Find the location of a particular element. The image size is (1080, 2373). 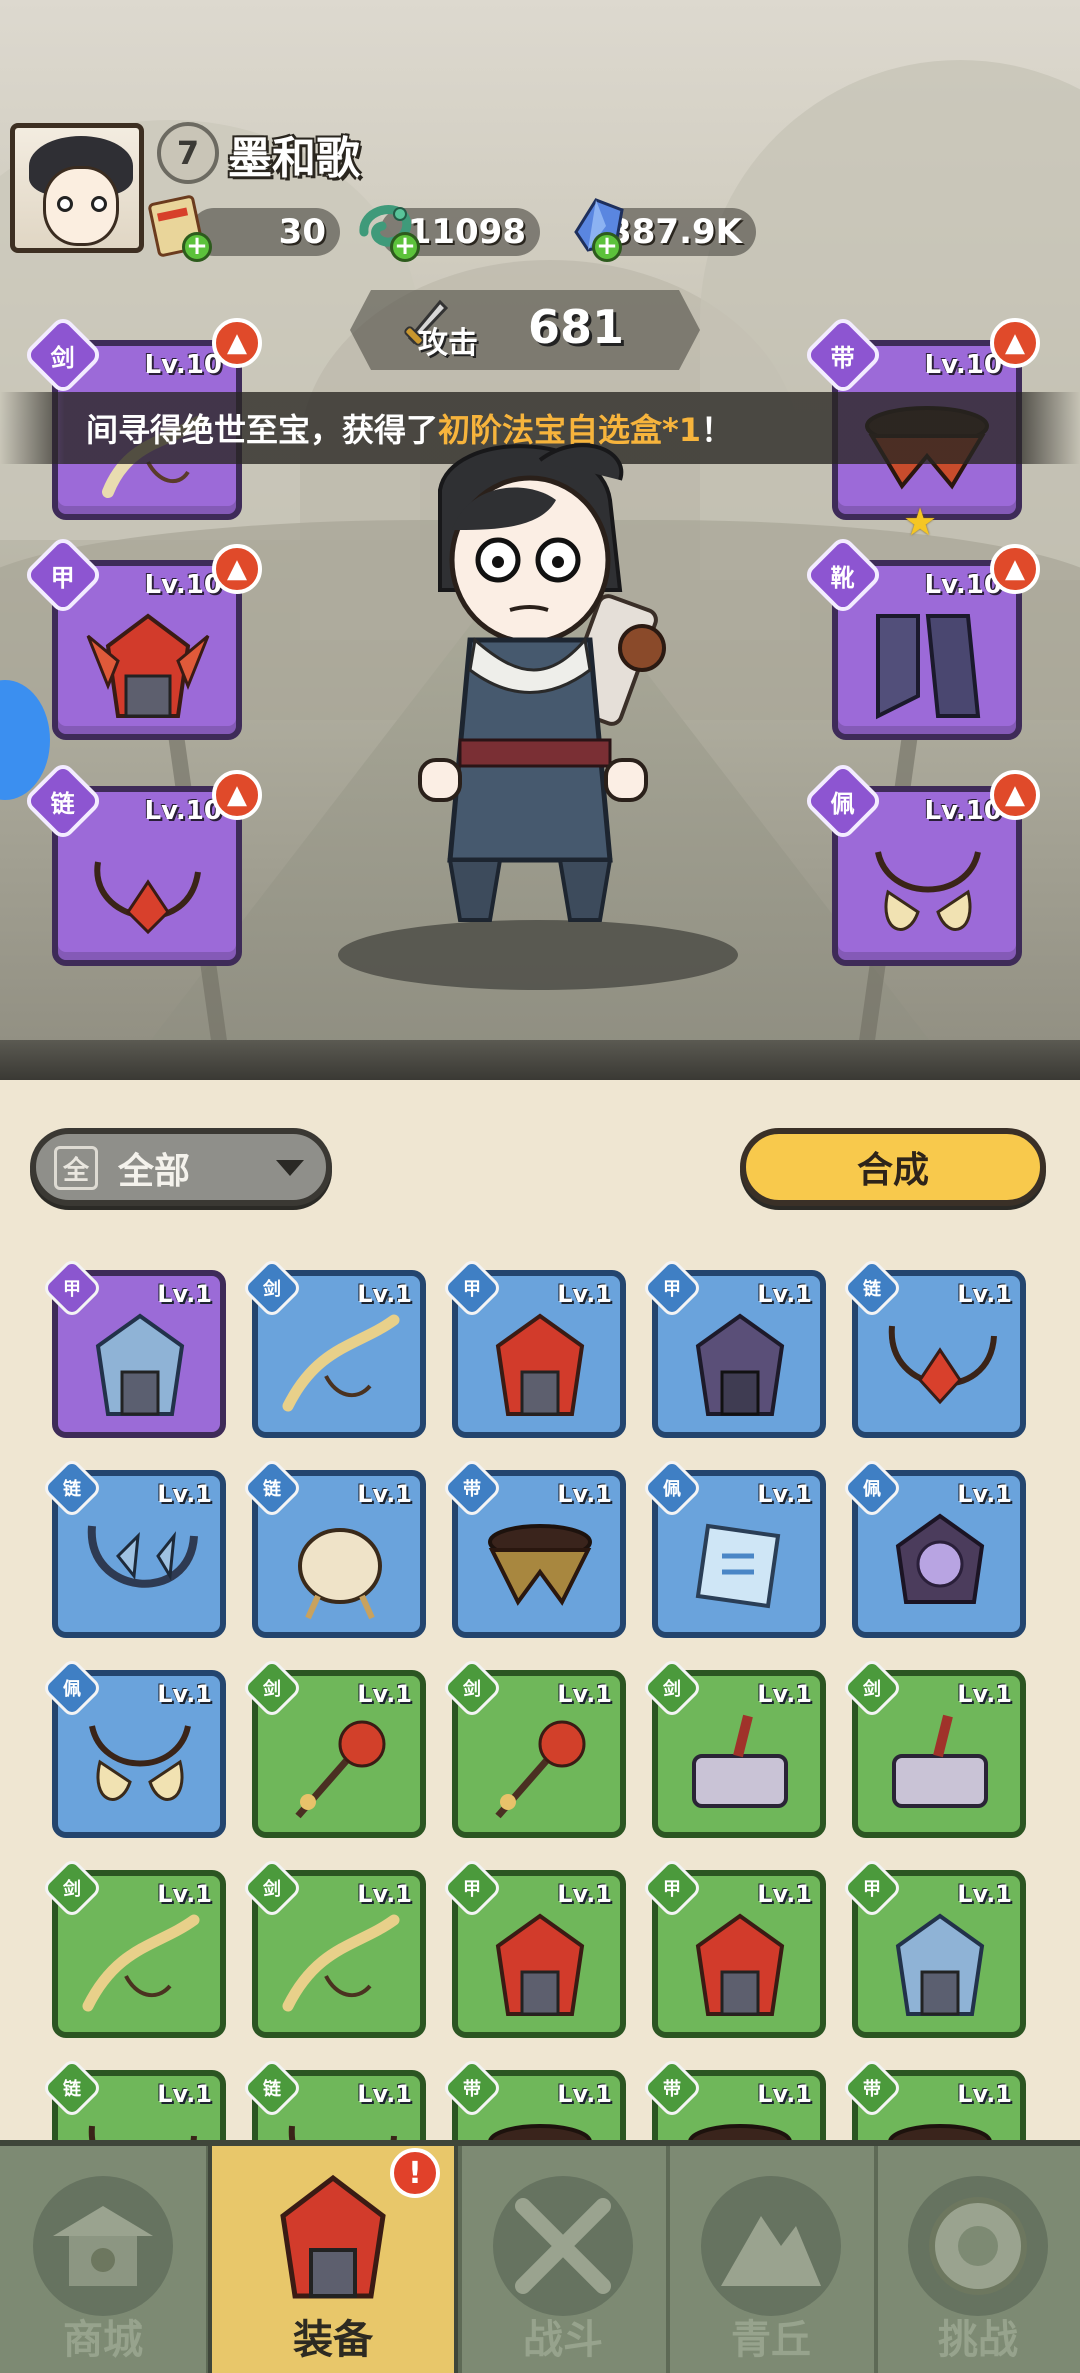

nav-label: 挑战 is located at coordinates (978, 2340).